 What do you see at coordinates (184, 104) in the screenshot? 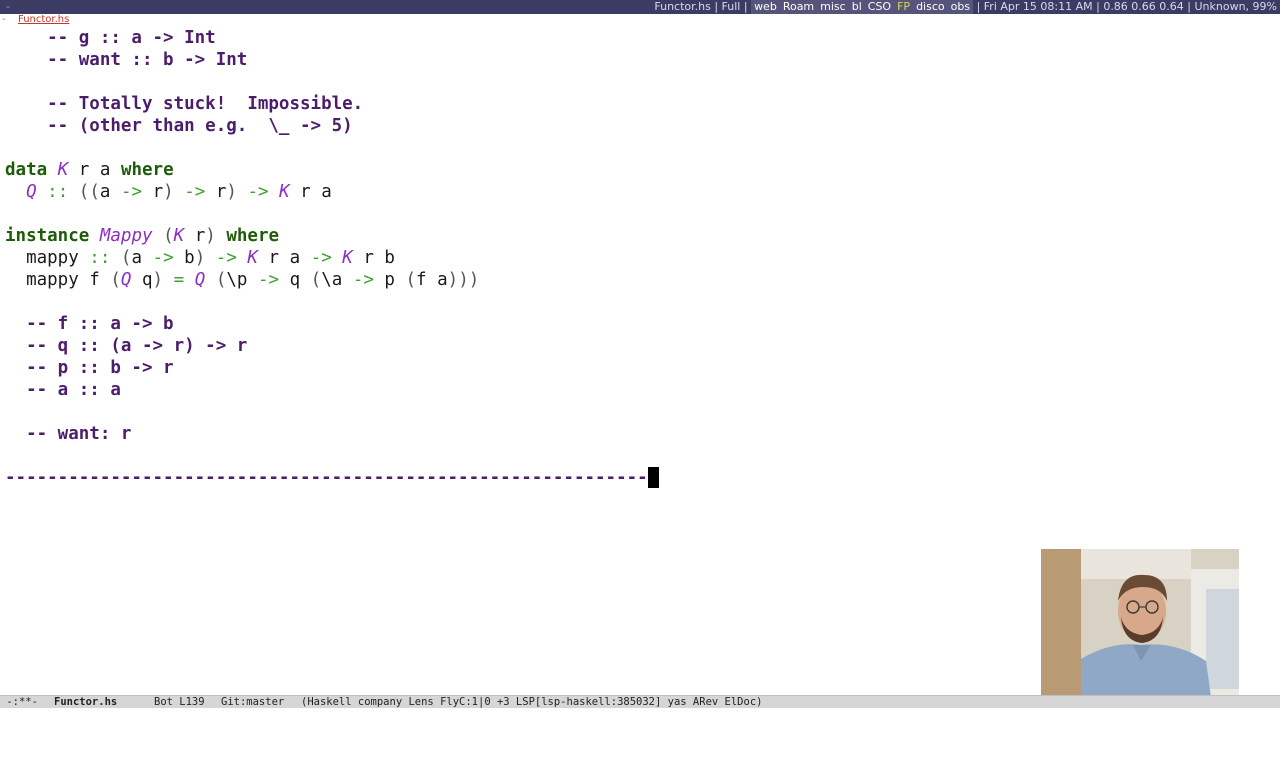
I see `code-token: -- Totally stuck! Impossible.` at bounding box center [184, 104].